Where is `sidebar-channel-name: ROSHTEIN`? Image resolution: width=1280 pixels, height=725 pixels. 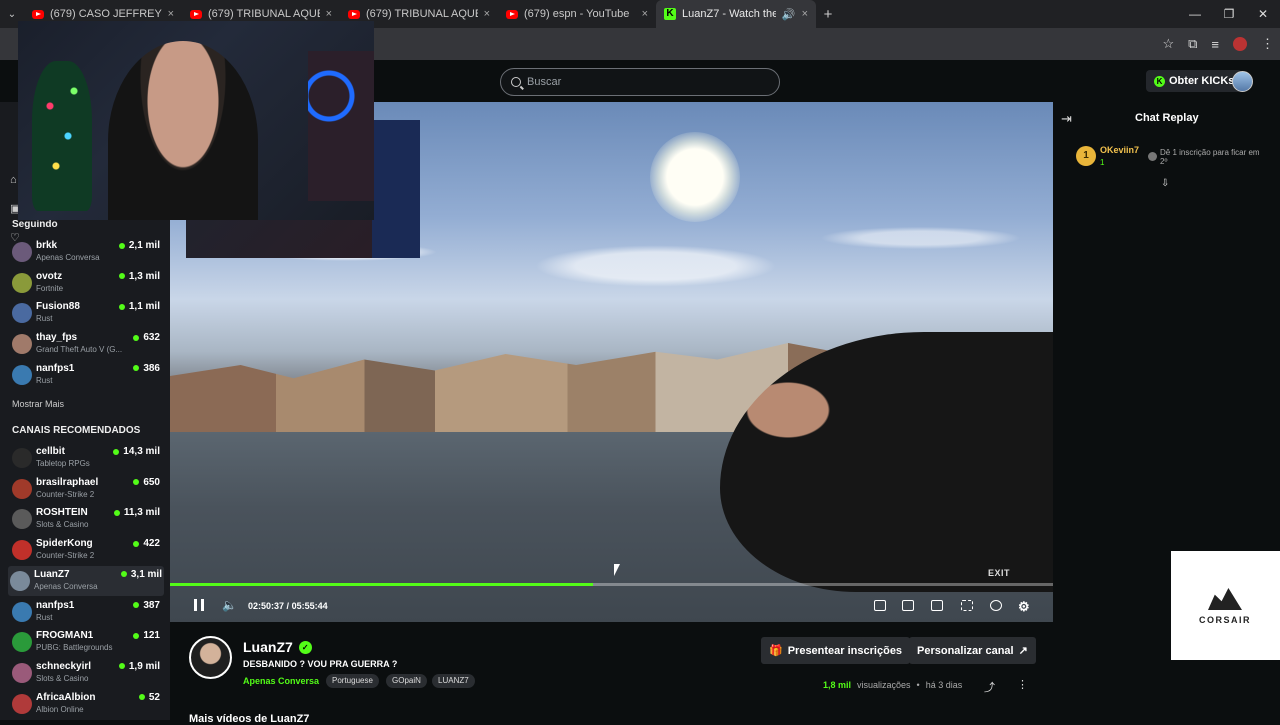 sidebar-channel-name: ROSHTEIN is located at coordinates (62, 513).